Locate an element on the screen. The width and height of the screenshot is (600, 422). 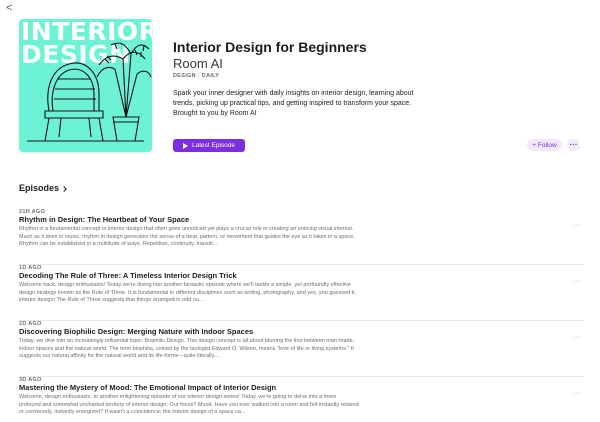
episodes-heading-link: Episodes is located at coordinates (43, 188).